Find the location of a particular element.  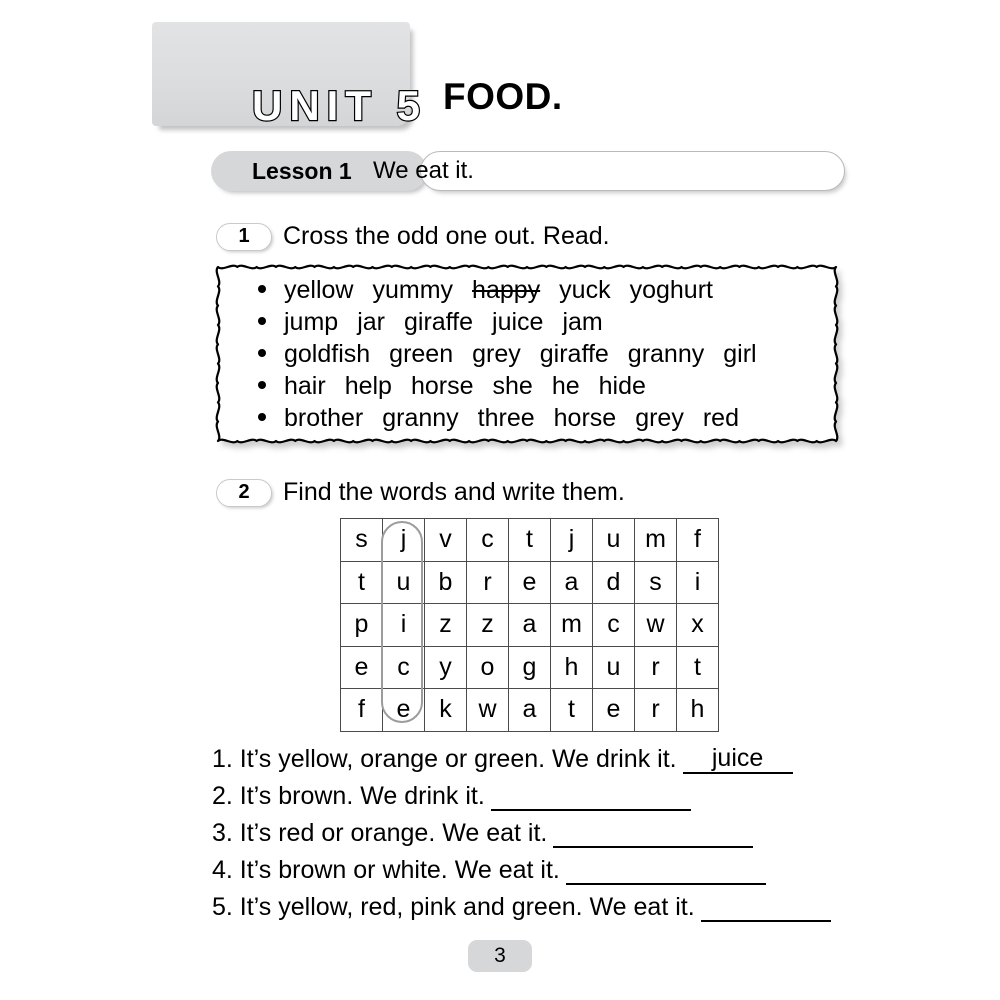

word: jar is located at coordinates (371, 322).